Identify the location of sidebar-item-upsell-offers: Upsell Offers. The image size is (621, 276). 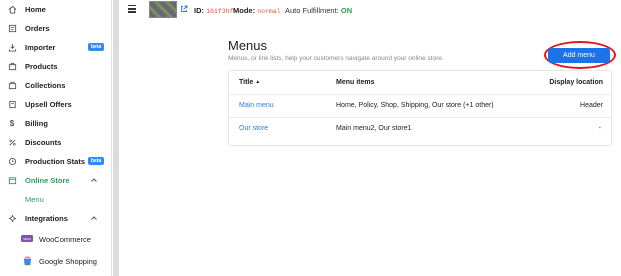
(56, 104).